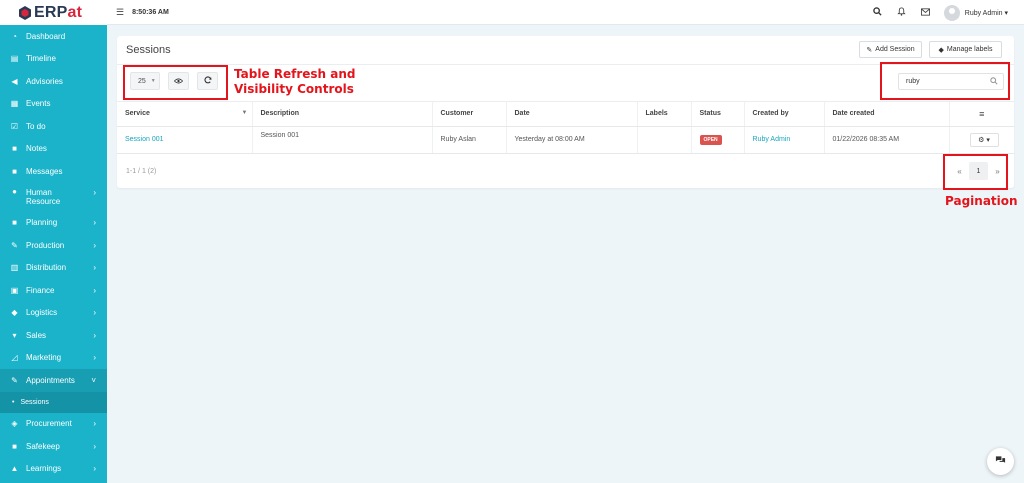 The height and width of the screenshot is (483, 1024). What do you see at coordinates (38, 104) in the screenshot?
I see `sidebar-item-label: Events` at bounding box center [38, 104].